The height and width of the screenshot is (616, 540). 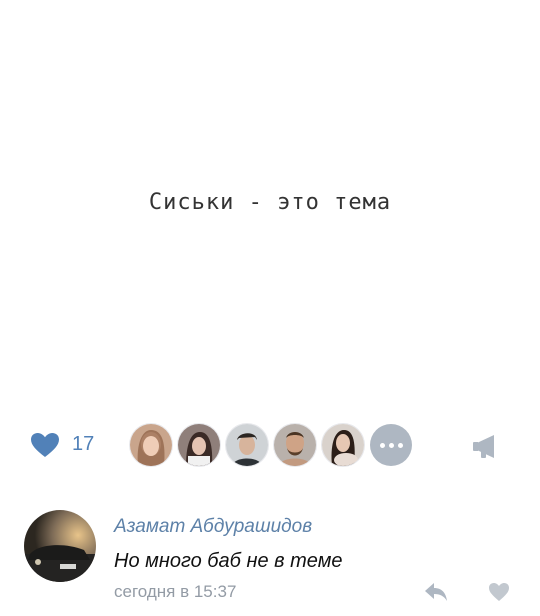 What do you see at coordinates (270, 202) in the screenshot?
I see `post-text: Сиськи - это тема` at bounding box center [270, 202].